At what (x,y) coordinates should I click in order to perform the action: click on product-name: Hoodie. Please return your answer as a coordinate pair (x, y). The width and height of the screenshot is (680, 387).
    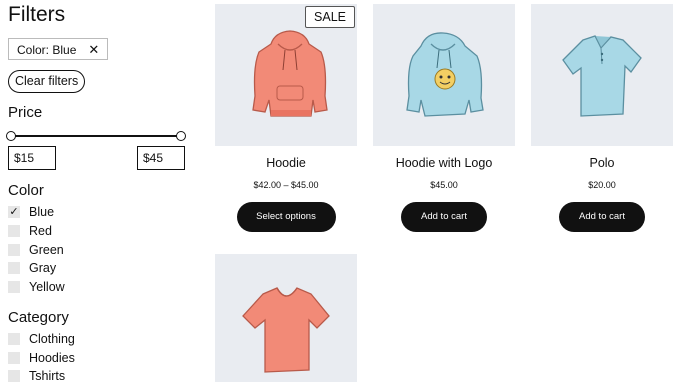
    Looking at the image, I should click on (286, 163).